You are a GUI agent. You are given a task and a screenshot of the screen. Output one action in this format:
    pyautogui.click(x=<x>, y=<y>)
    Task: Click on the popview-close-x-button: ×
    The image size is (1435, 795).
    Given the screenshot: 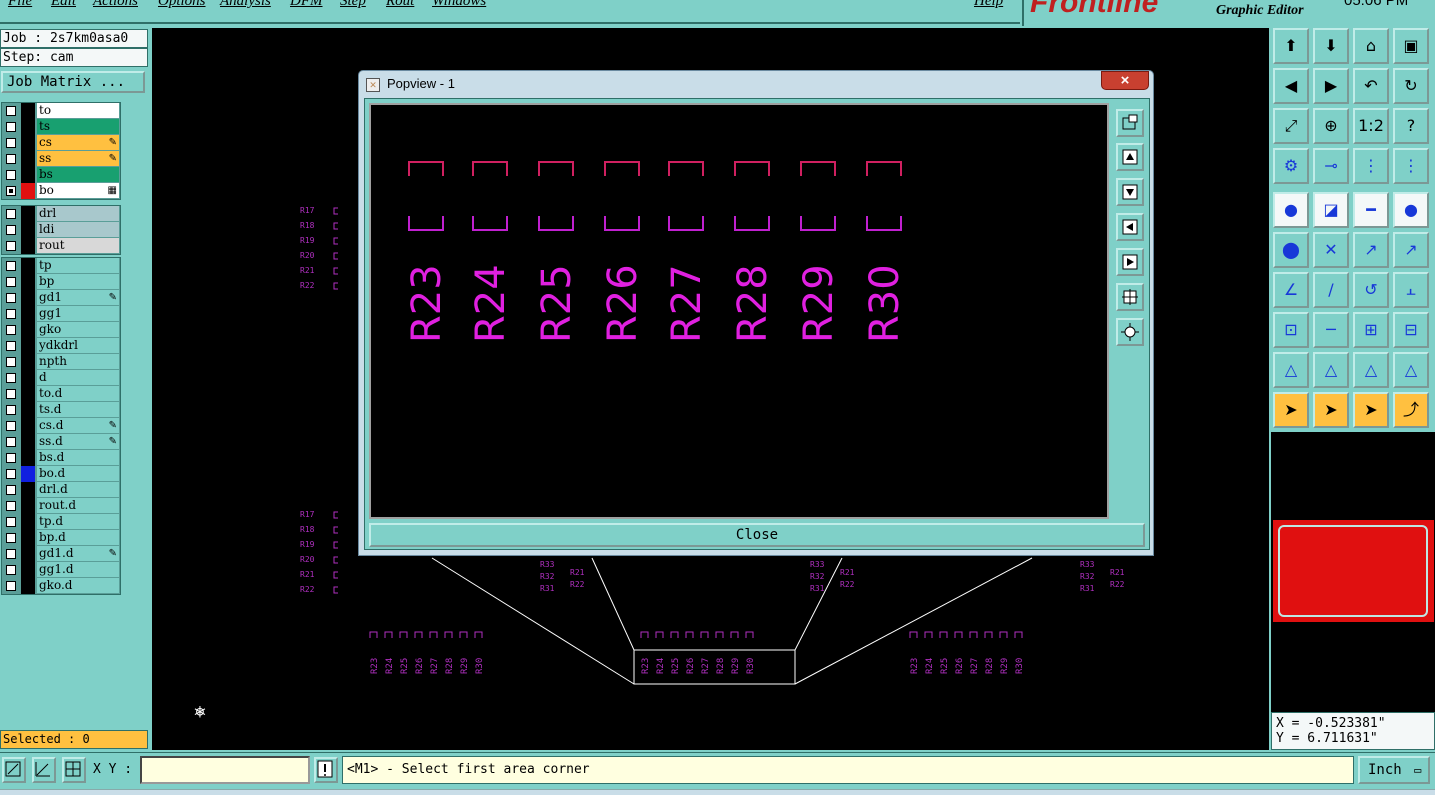 What is the action you would take?
    pyautogui.click(x=1125, y=80)
    